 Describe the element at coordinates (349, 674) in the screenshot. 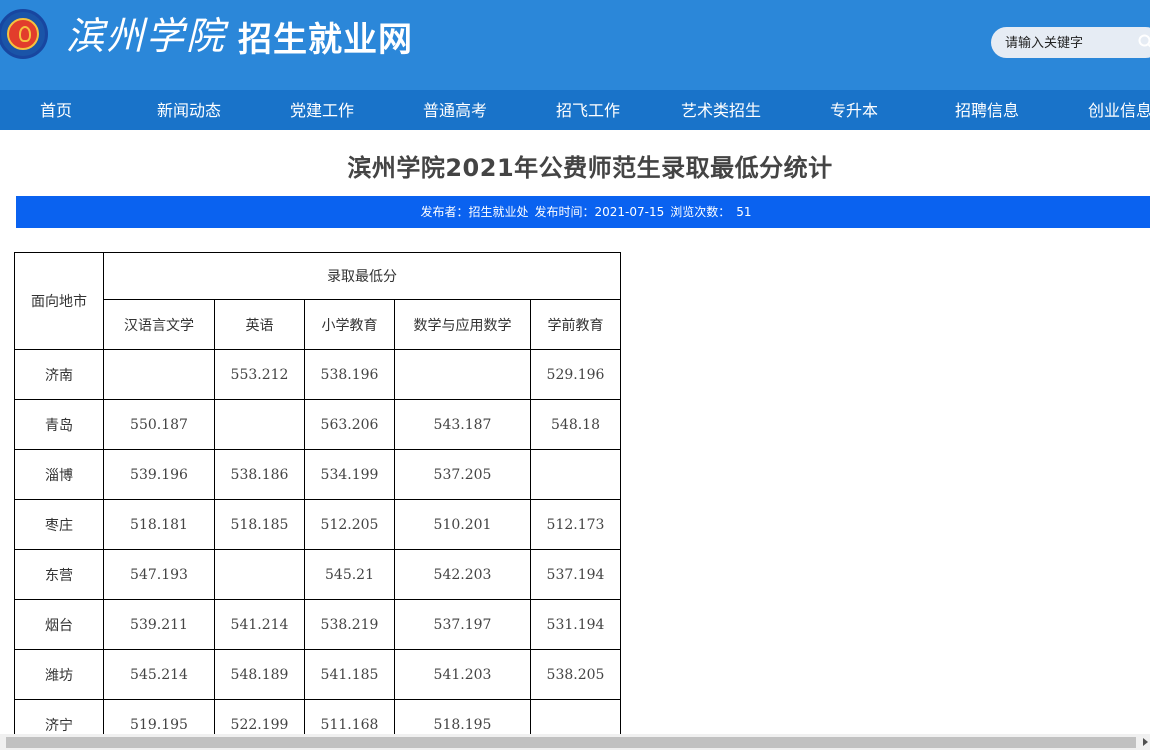

I see `score-cell: 541.185` at that location.